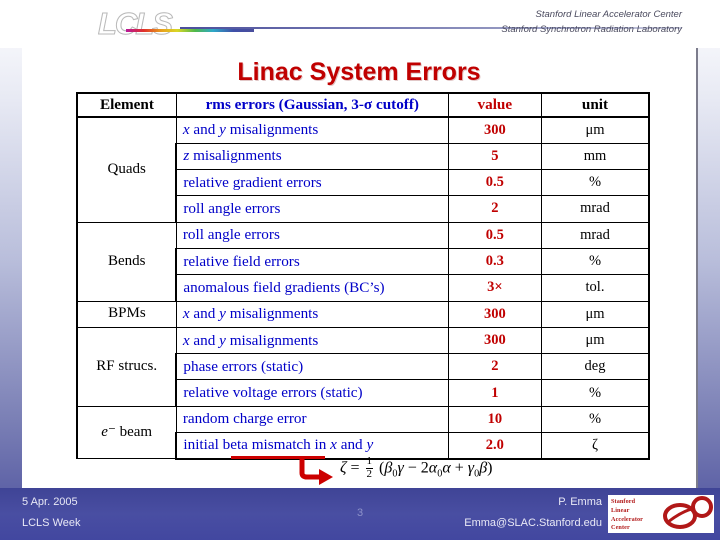 This screenshot has height=540, width=720. What do you see at coordinates (312, 156) in the screenshot?
I see `description-cell: z misalignments` at bounding box center [312, 156].